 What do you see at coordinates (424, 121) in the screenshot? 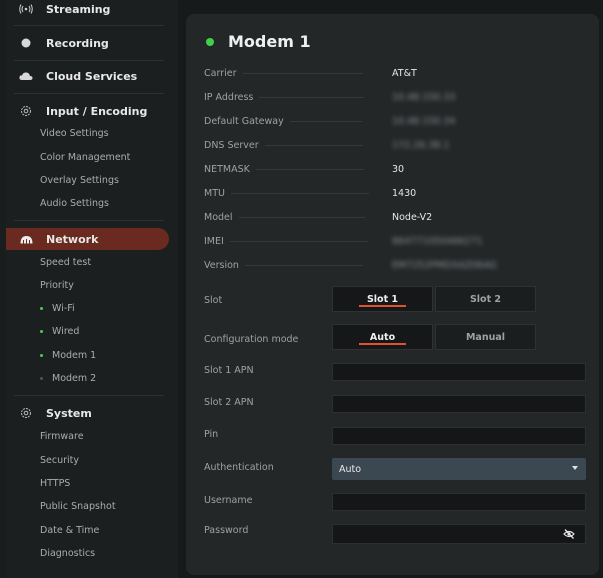
I see `info-value: 10.48.150.34` at bounding box center [424, 121].